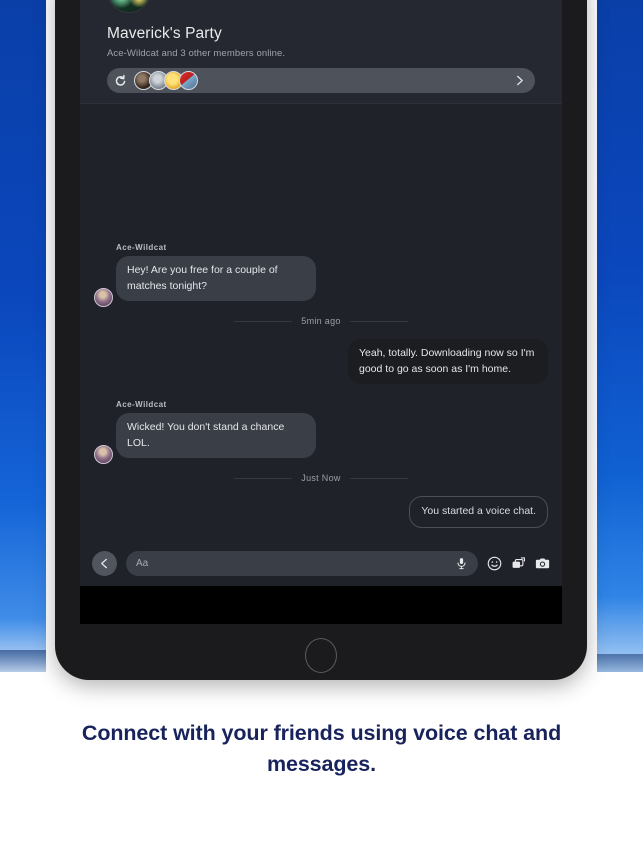 This screenshot has height=858, width=643. Describe the element at coordinates (519, 80) in the screenshot. I see `chevron-right-icon` at that location.